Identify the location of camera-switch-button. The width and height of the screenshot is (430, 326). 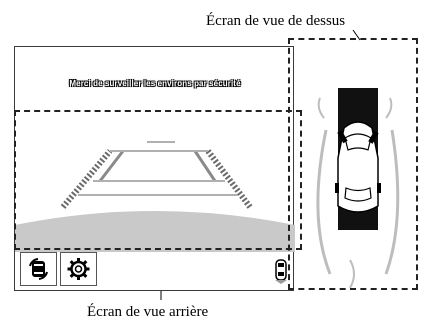
(38, 269).